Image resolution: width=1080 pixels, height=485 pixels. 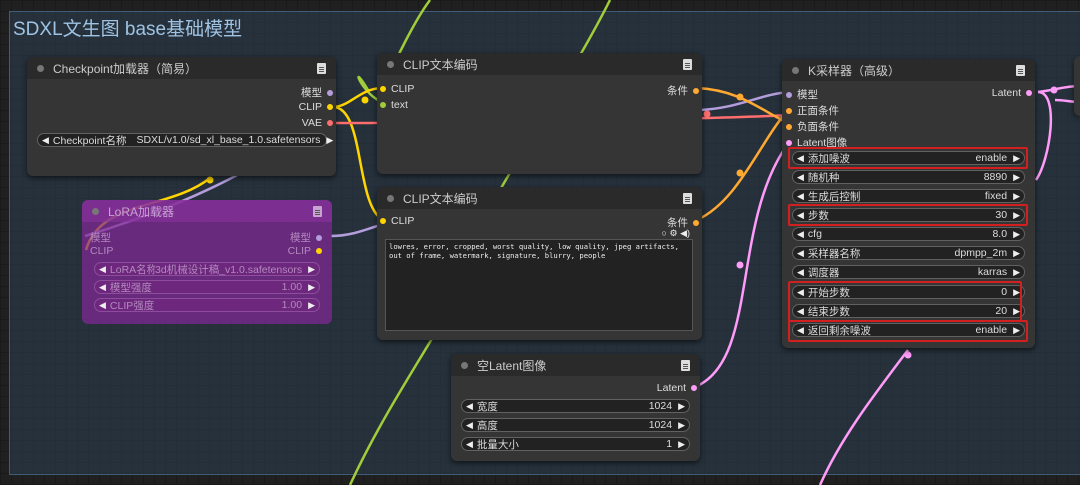 I want to click on circle-icon: ○, so click(x=664, y=233).